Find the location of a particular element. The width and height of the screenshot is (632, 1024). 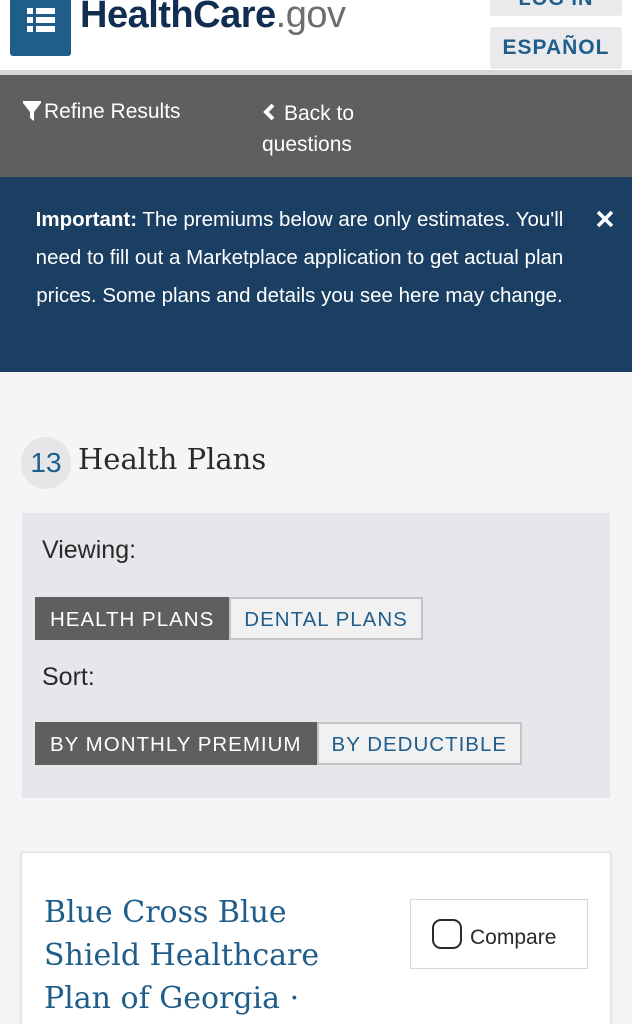

notice-bold-label: Important: is located at coordinates (86, 219).